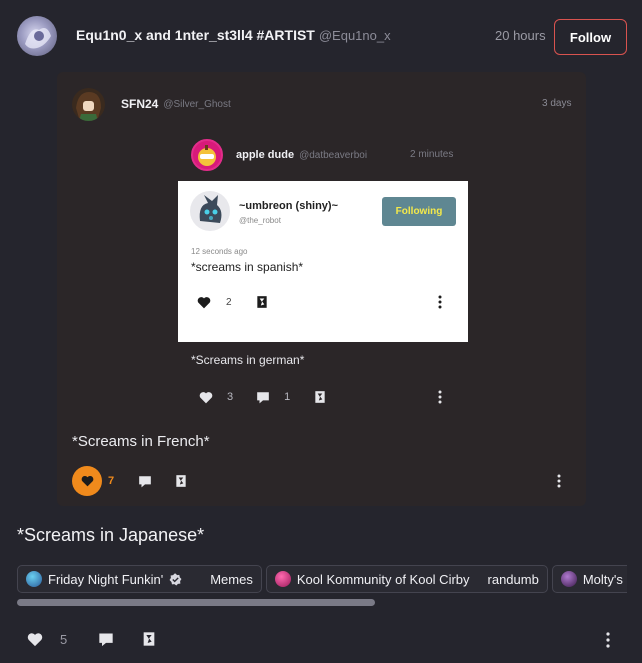  What do you see at coordinates (604, 579) in the screenshot?
I see `community-name: Molty's C` at bounding box center [604, 579].